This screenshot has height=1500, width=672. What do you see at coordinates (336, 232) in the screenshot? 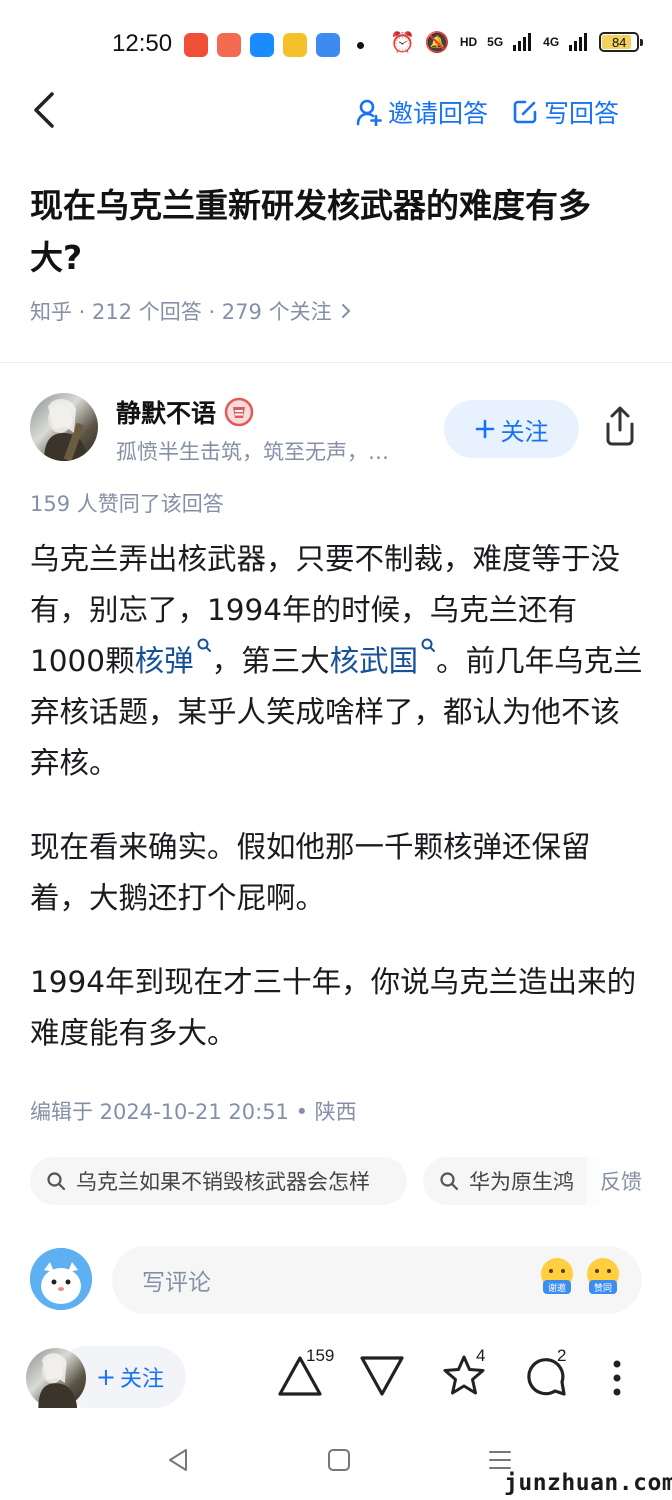
I see `question-title: 现在乌克兰重新研发核武器的难度有多大?` at bounding box center [336, 232].